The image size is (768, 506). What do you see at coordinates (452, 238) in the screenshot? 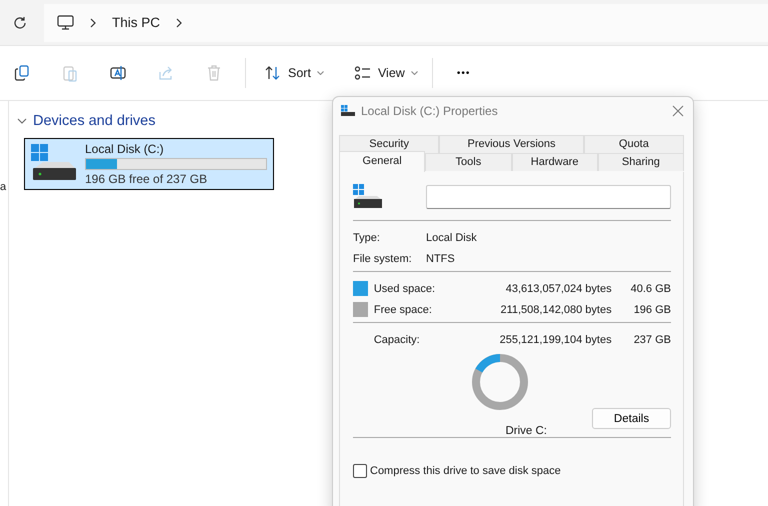
I see `field-value: Local Disk` at bounding box center [452, 238].